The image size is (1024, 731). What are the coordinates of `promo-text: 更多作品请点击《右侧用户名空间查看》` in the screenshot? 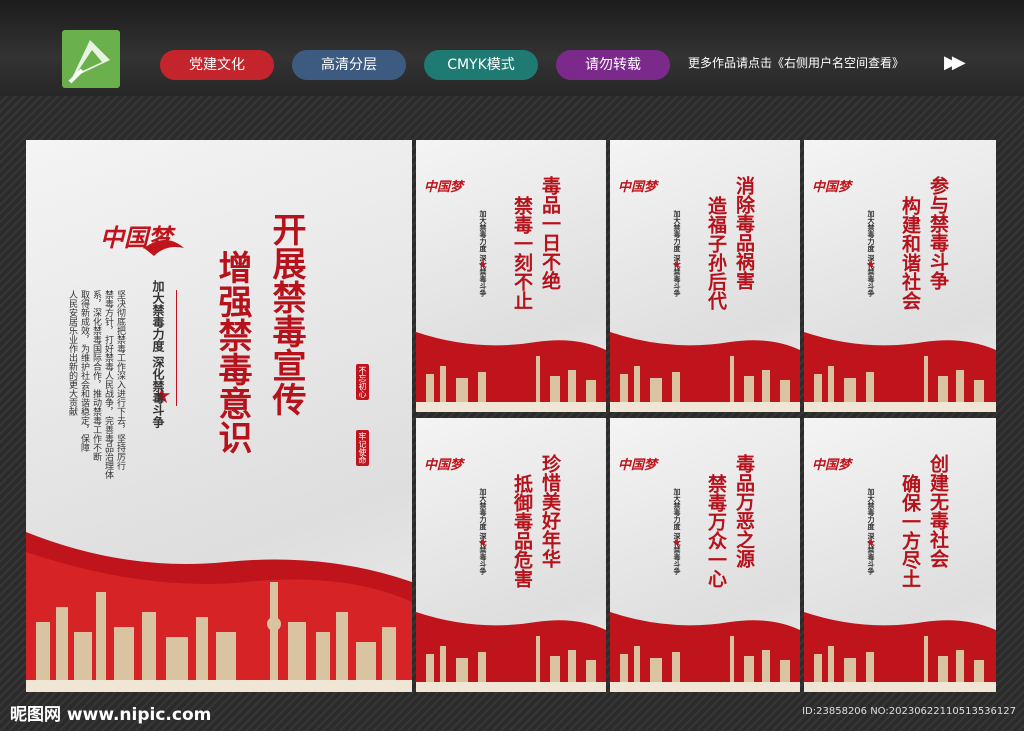 It's located at (796, 62).